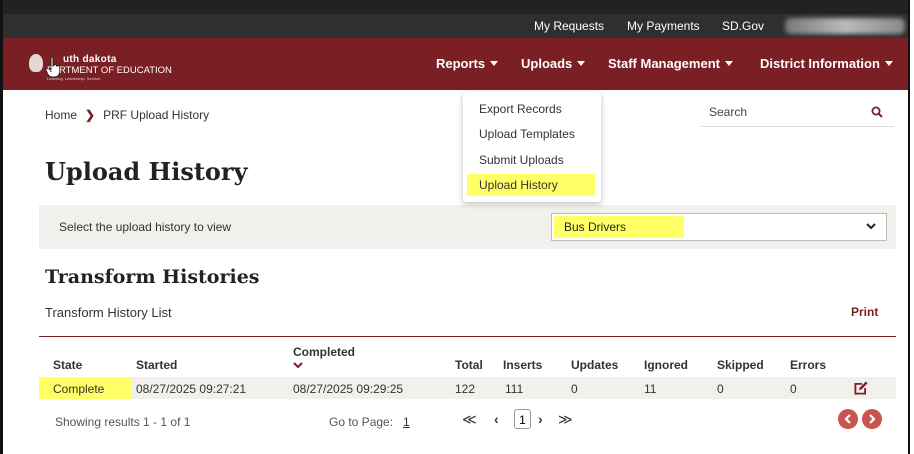  Describe the element at coordinates (743, 26) in the screenshot. I see `sd-gov-link: SD.Gov` at that location.